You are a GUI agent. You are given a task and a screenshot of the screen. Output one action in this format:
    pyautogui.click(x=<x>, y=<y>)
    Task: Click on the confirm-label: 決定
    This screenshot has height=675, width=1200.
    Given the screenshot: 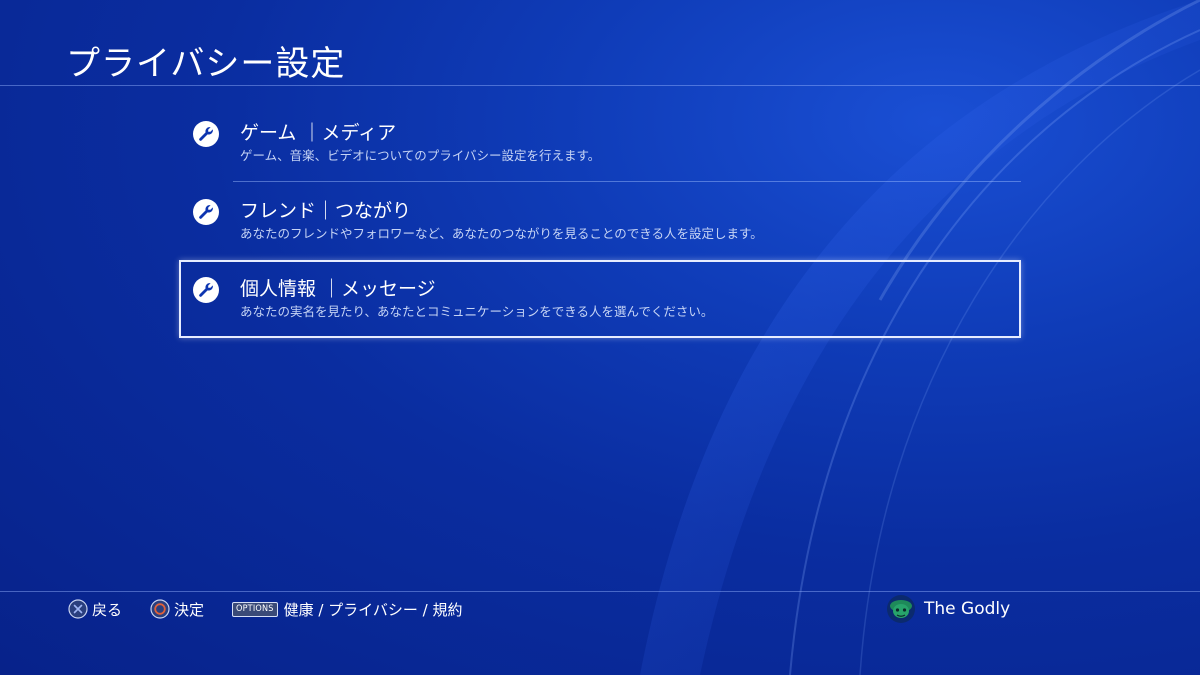 What is the action you would take?
    pyautogui.click(x=189, y=609)
    